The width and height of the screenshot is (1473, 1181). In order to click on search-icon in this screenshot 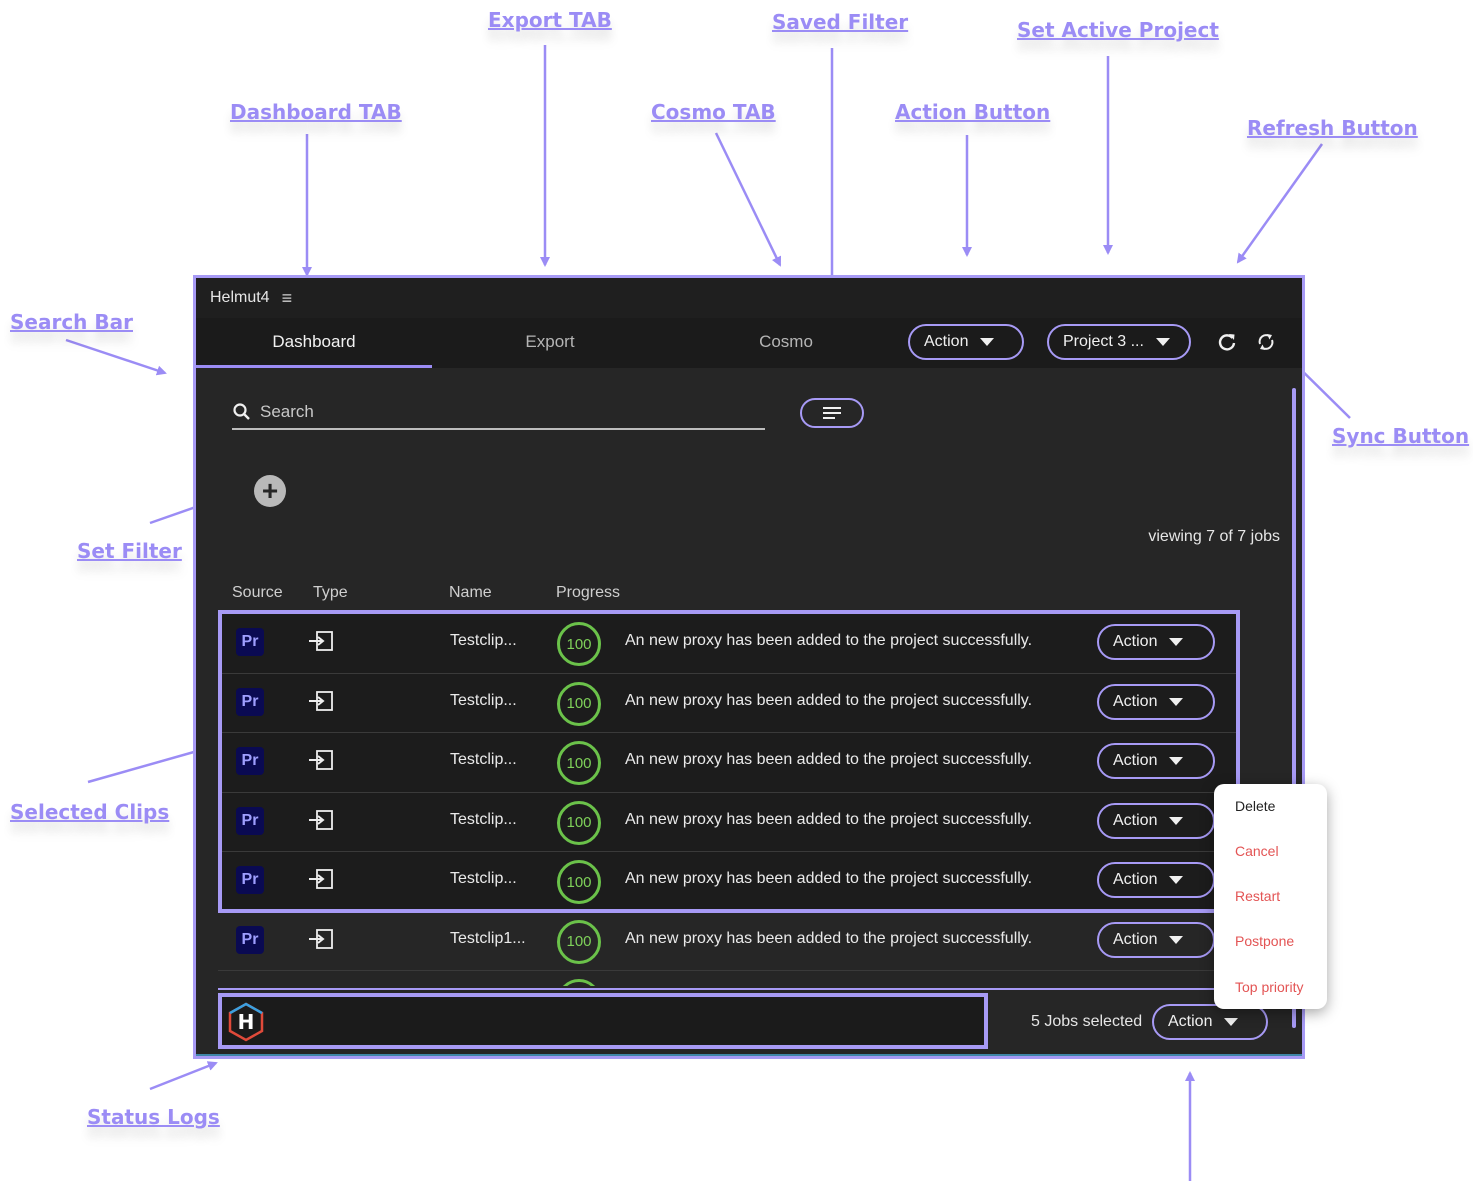, I will do `click(241, 411)`.